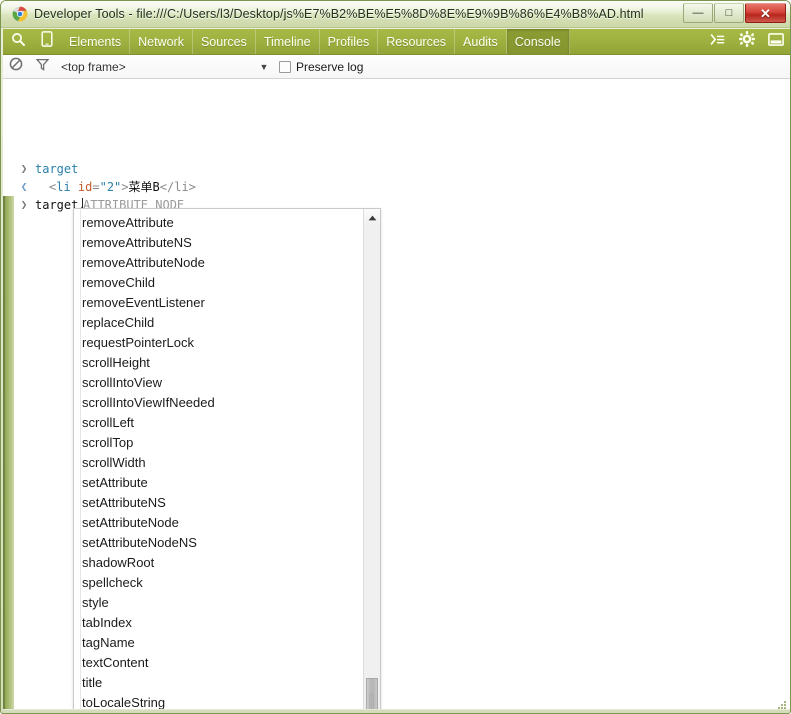  What do you see at coordinates (782, 705) in the screenshot?
I see `window-resize-grip` at bounding box center [782, 705].